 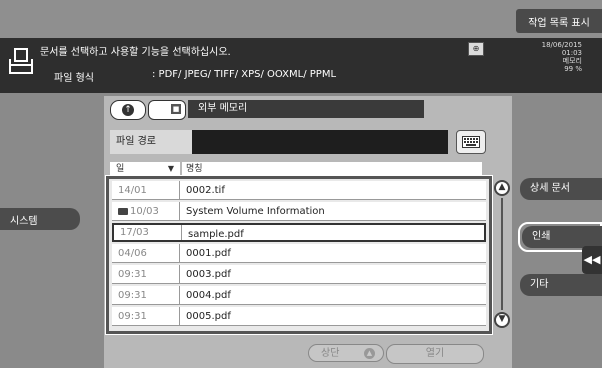 What do you see at coordinates (320, 142) in the screenshot?
I see `file-path-field` at bounding box center [320, 142].